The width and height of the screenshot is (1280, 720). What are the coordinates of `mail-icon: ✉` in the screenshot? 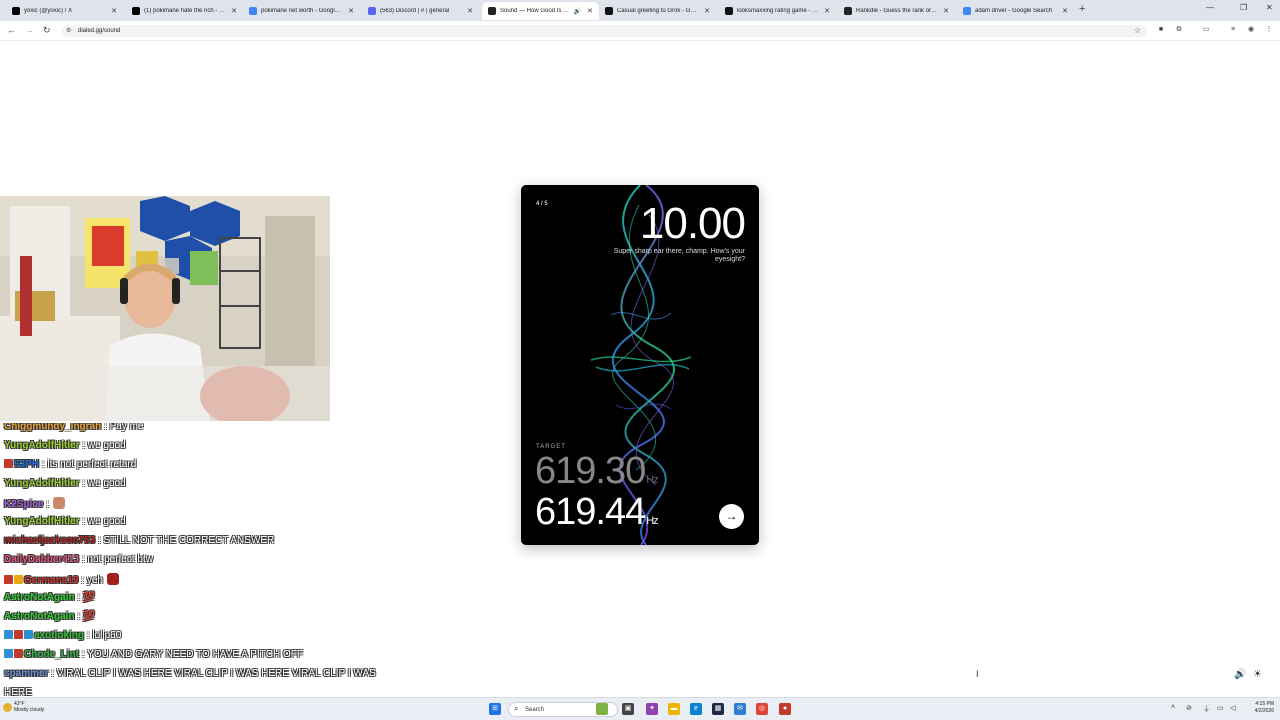 It's located at (740, 709).